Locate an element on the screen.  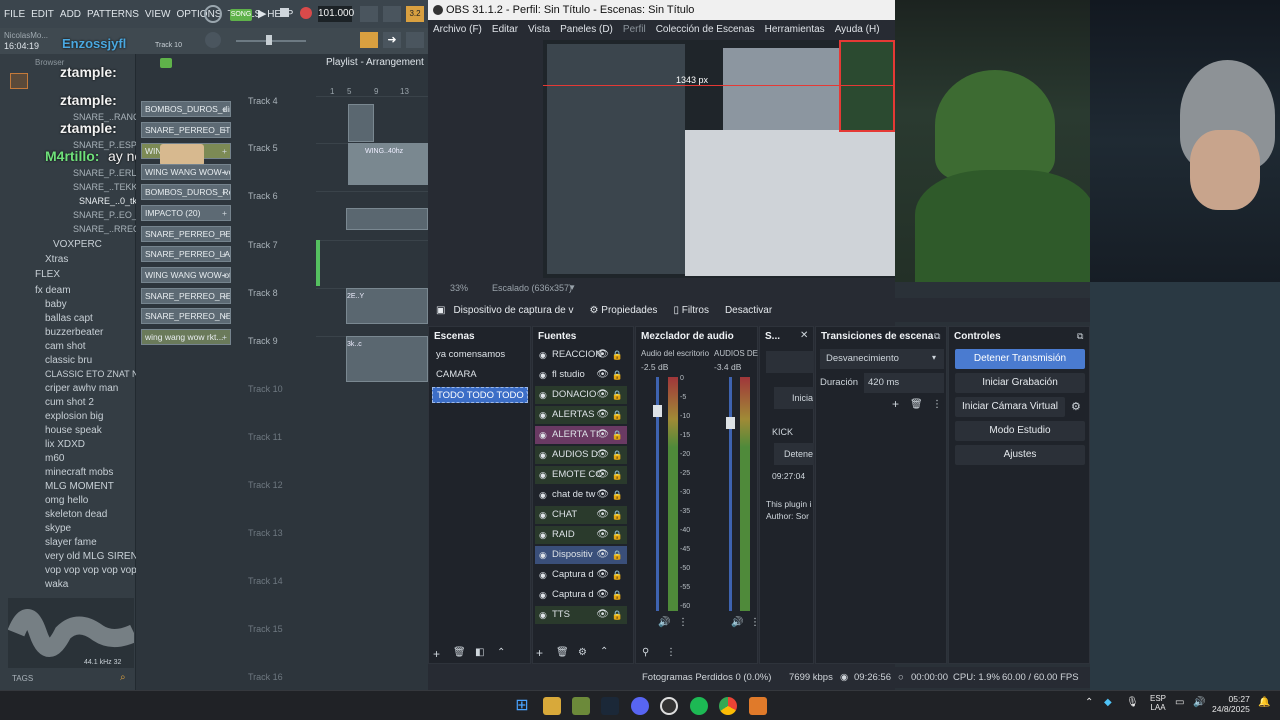
menu-patterns: PATTERNS is located at coordinates (113, 14).